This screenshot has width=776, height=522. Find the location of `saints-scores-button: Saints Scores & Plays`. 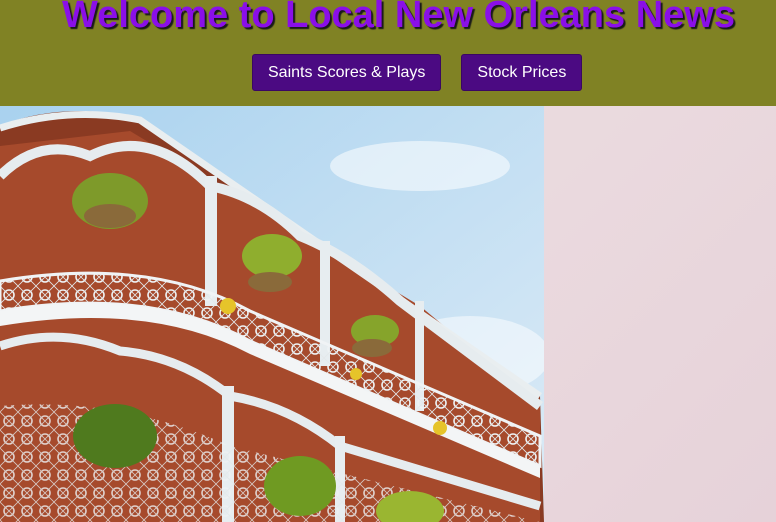

saints-scores-button: Saints Scores & Plays is located at coordinates (347, 72).